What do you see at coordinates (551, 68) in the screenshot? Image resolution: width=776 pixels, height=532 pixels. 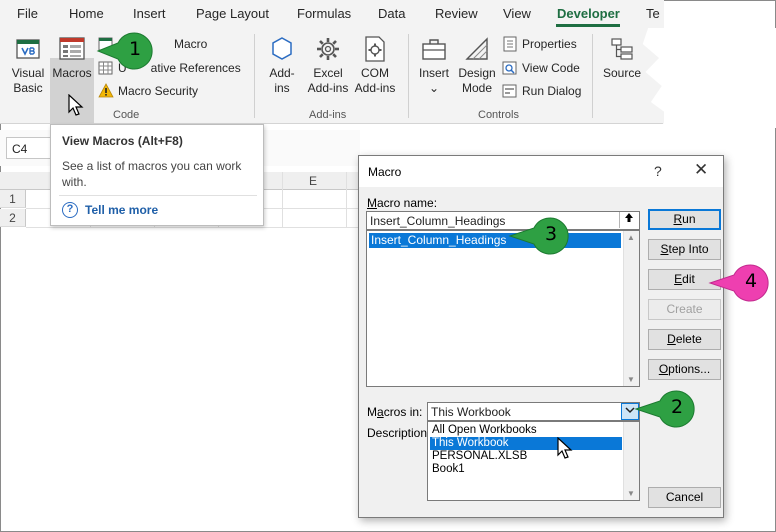 I see `view-code-label: View Code` at bounding box center [551, 68].